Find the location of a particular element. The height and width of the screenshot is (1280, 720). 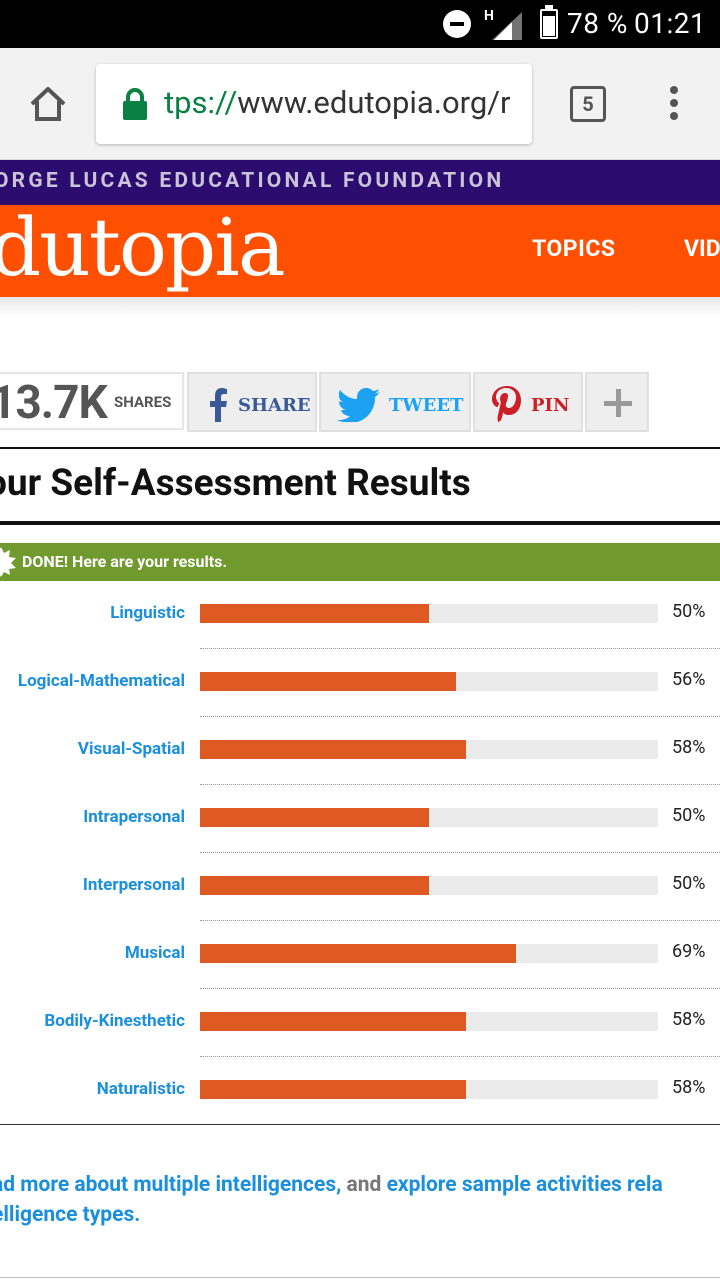

foundation-banner: ORGE LUCAS EDUCATIONAL FOUNDATION is located at coordinates (360, 182).